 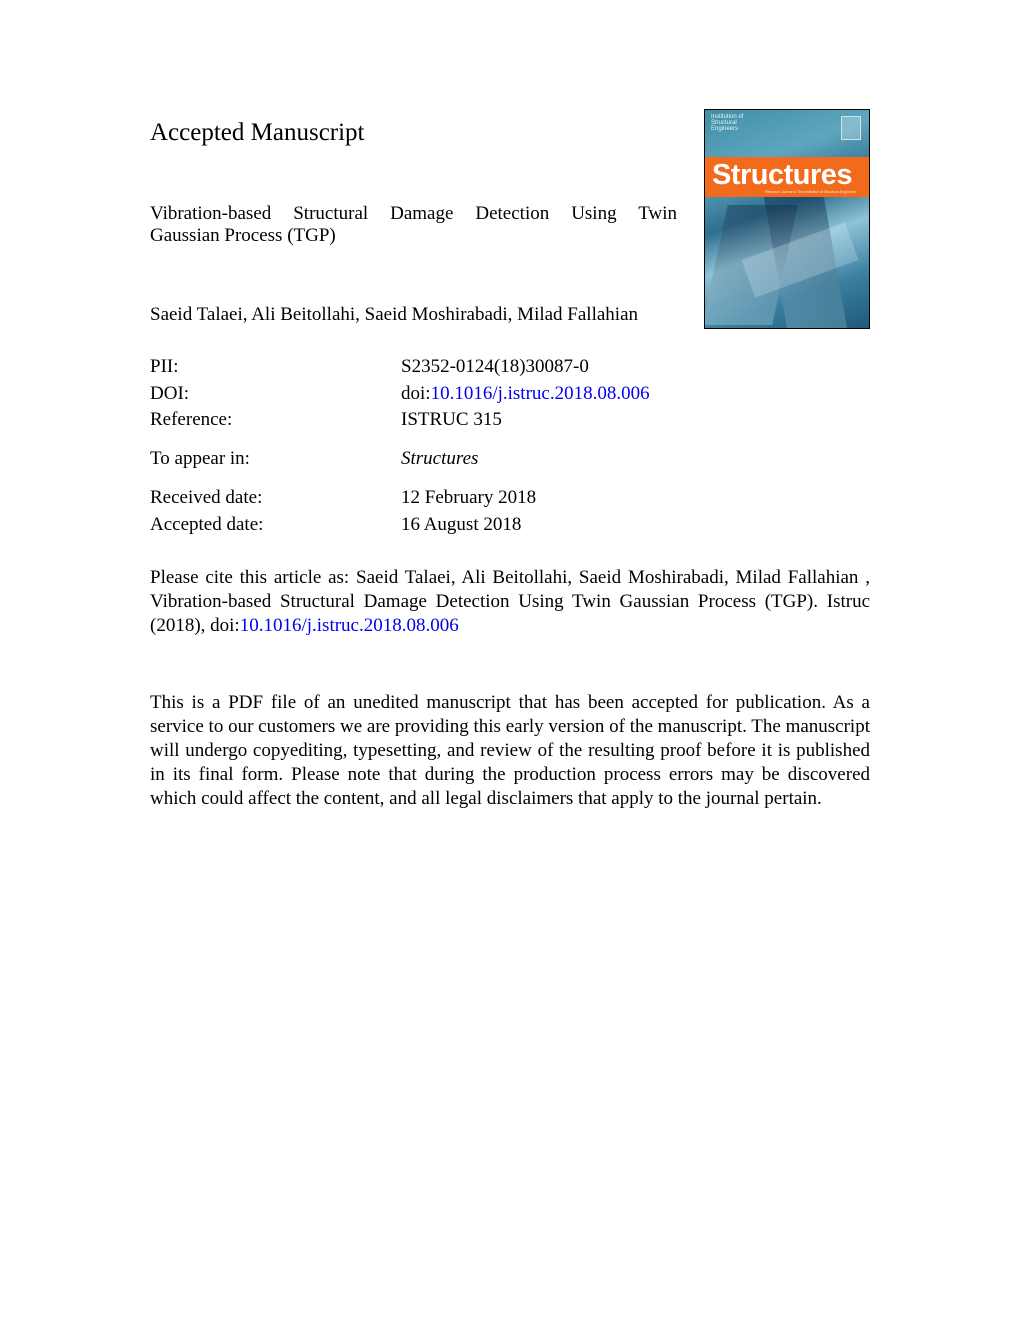 What do you see at coordinates (191, 419) in the screenshot?
I see `reference-label: Reference:` at bounding box center [191, 419].